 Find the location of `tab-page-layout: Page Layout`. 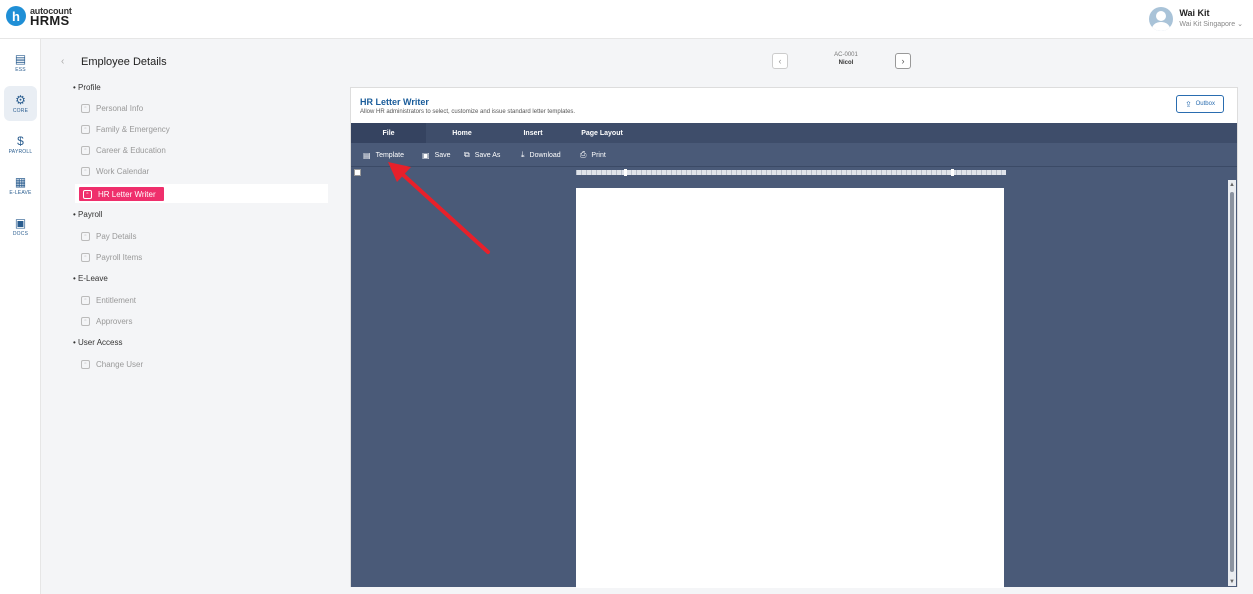

tab-page-layout: Page Layout is located at coordinates (602, 133).